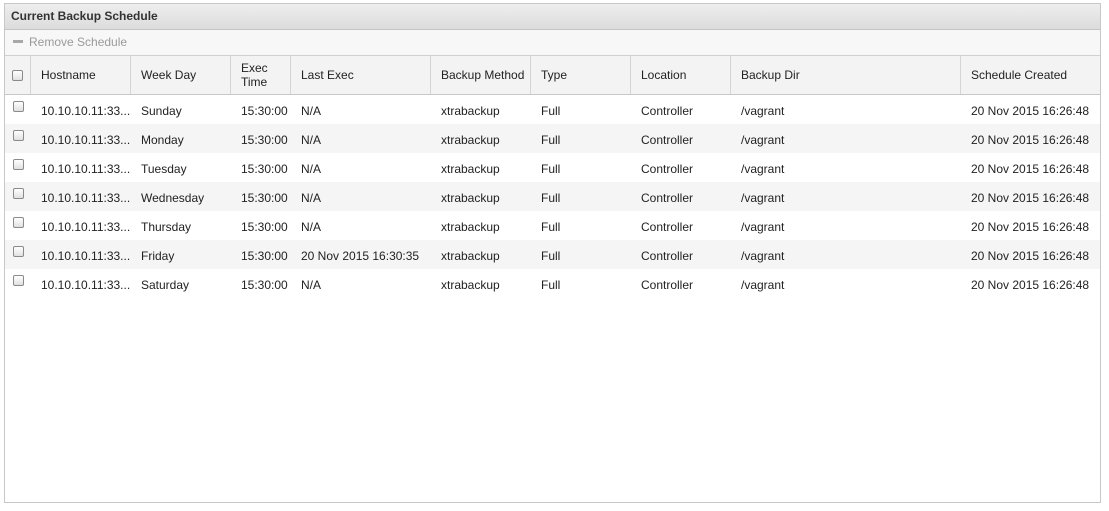  What do you see at coordinates (173, 197) in the screenshot?
I see `cell-weekday: Wednesday` at bounding box center [173, 197].